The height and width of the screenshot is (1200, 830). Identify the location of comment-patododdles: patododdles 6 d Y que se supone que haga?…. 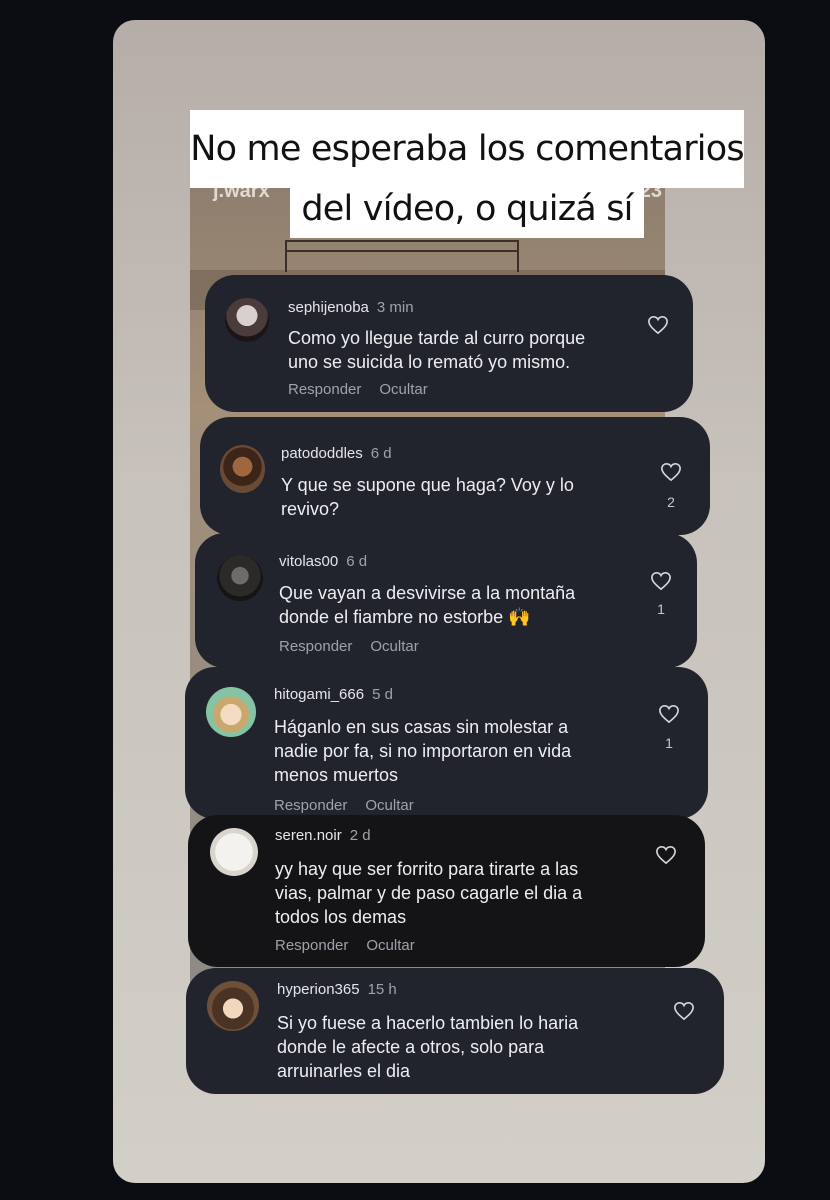
(455, 476).